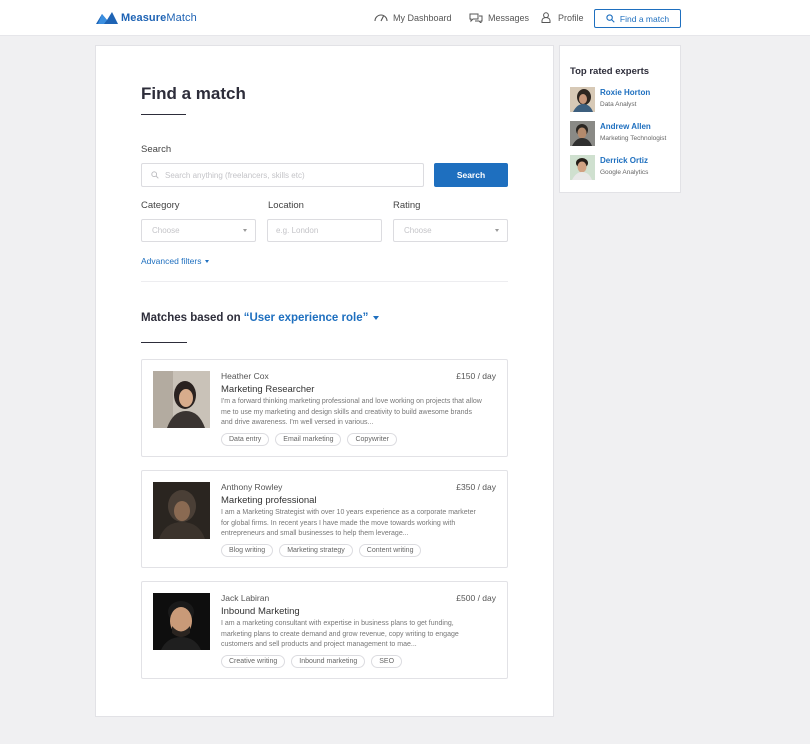 This screenshot has width=810, height=744. I want to click on page-title: Find a match, so click(193, 93).